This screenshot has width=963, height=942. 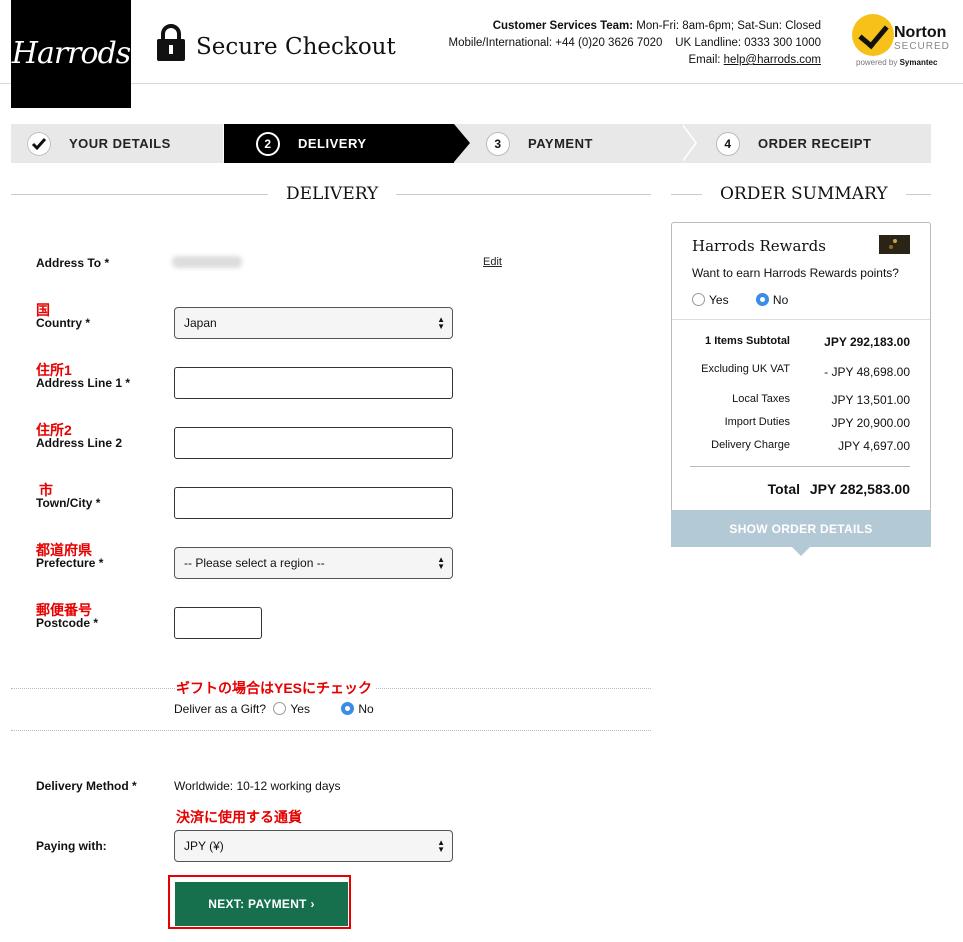 What do you see at coordinates (870, 400) in the screenshot?
I see `row-value: JPY 13,501.00` at bounding box center [870, 400].